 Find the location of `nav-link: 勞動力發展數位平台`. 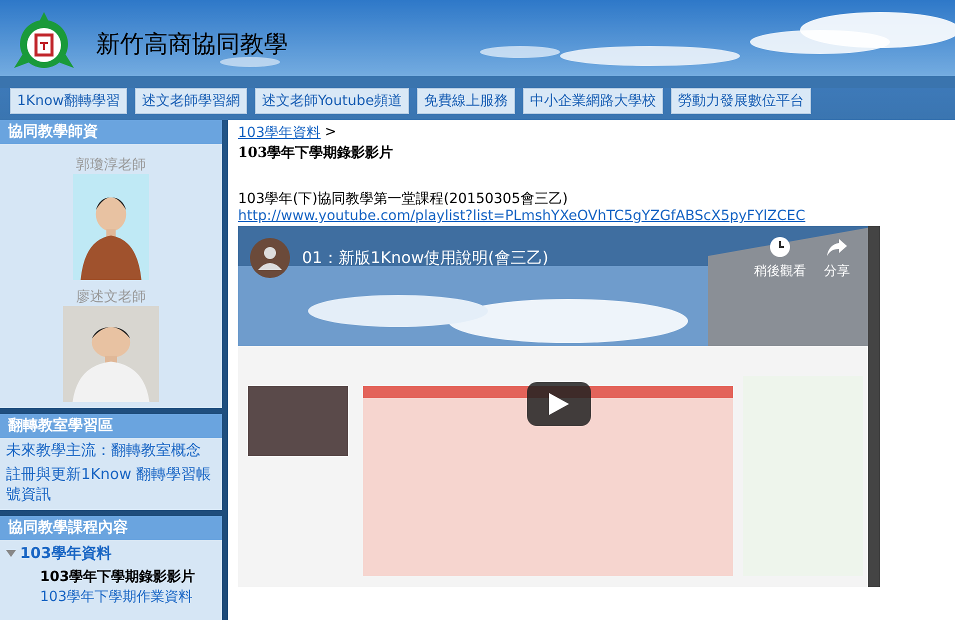

nav-link: 勞動力發展數位平台 is located at coordinates (740, 101).